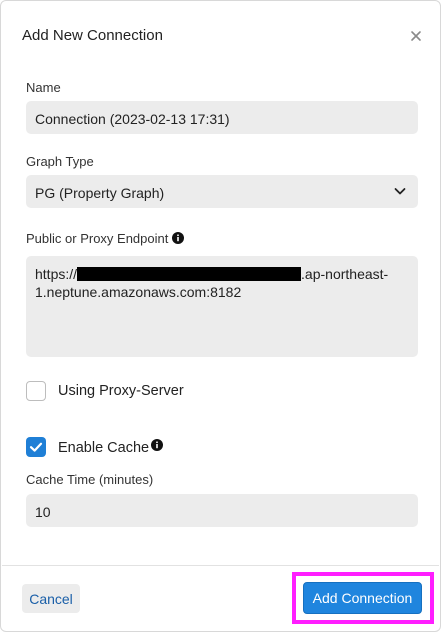 This screenshot has height=632, width=441. I want to click on cache-time-input: 10, so click(222, 510).